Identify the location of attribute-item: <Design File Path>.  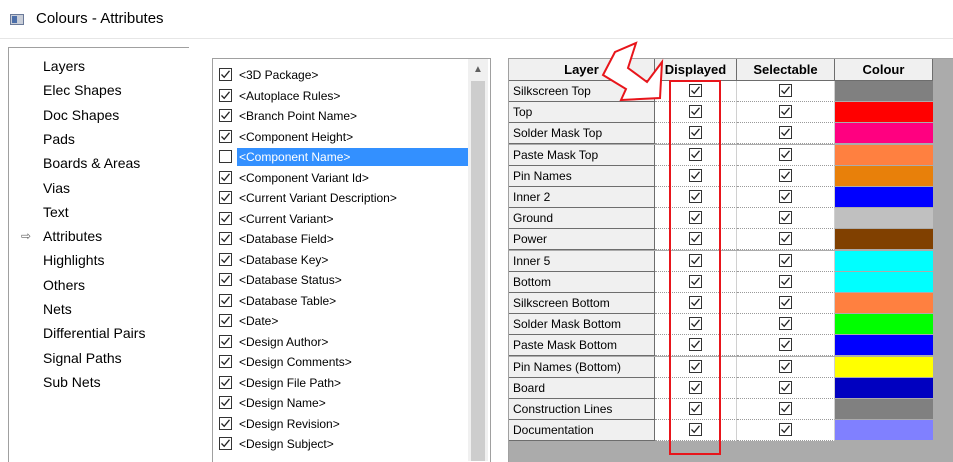
(343, 383).